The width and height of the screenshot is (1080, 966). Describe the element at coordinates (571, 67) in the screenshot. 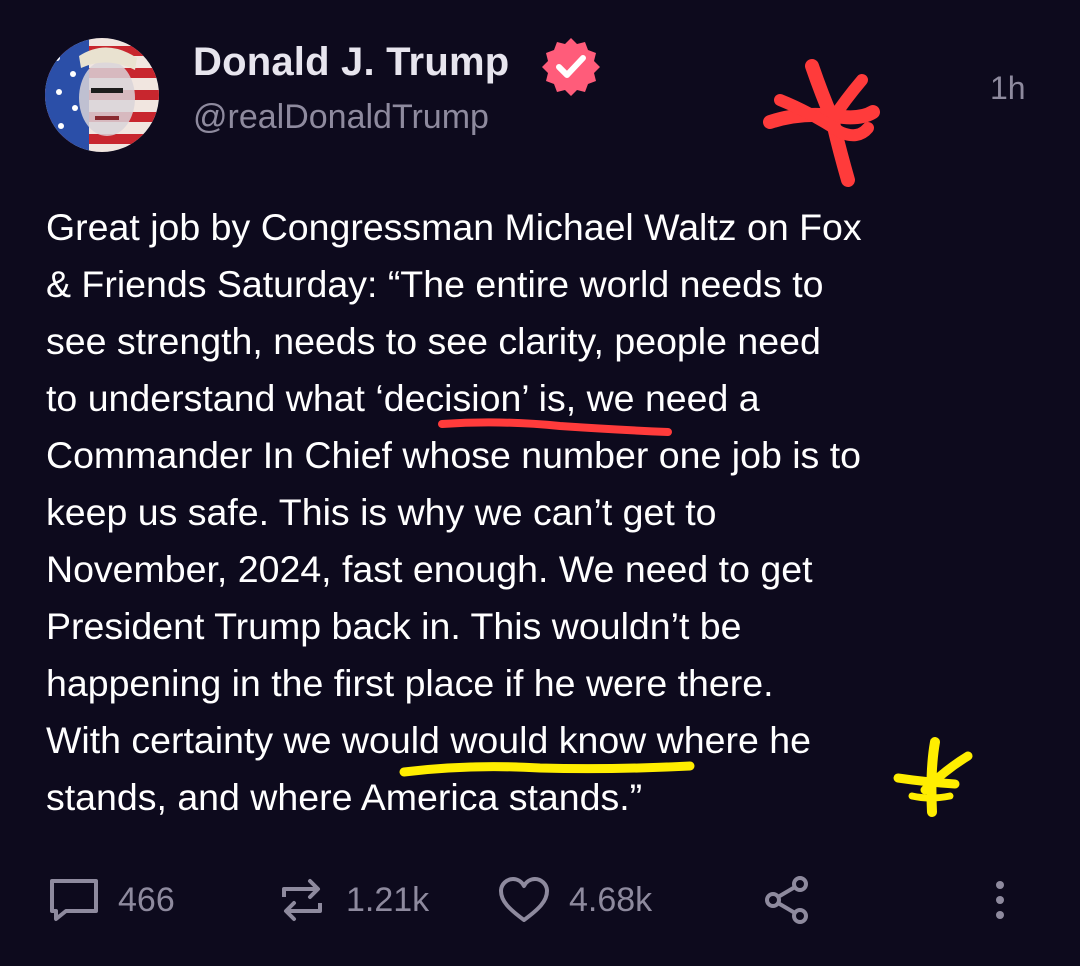

I see `verified-badge-icon` at that location.